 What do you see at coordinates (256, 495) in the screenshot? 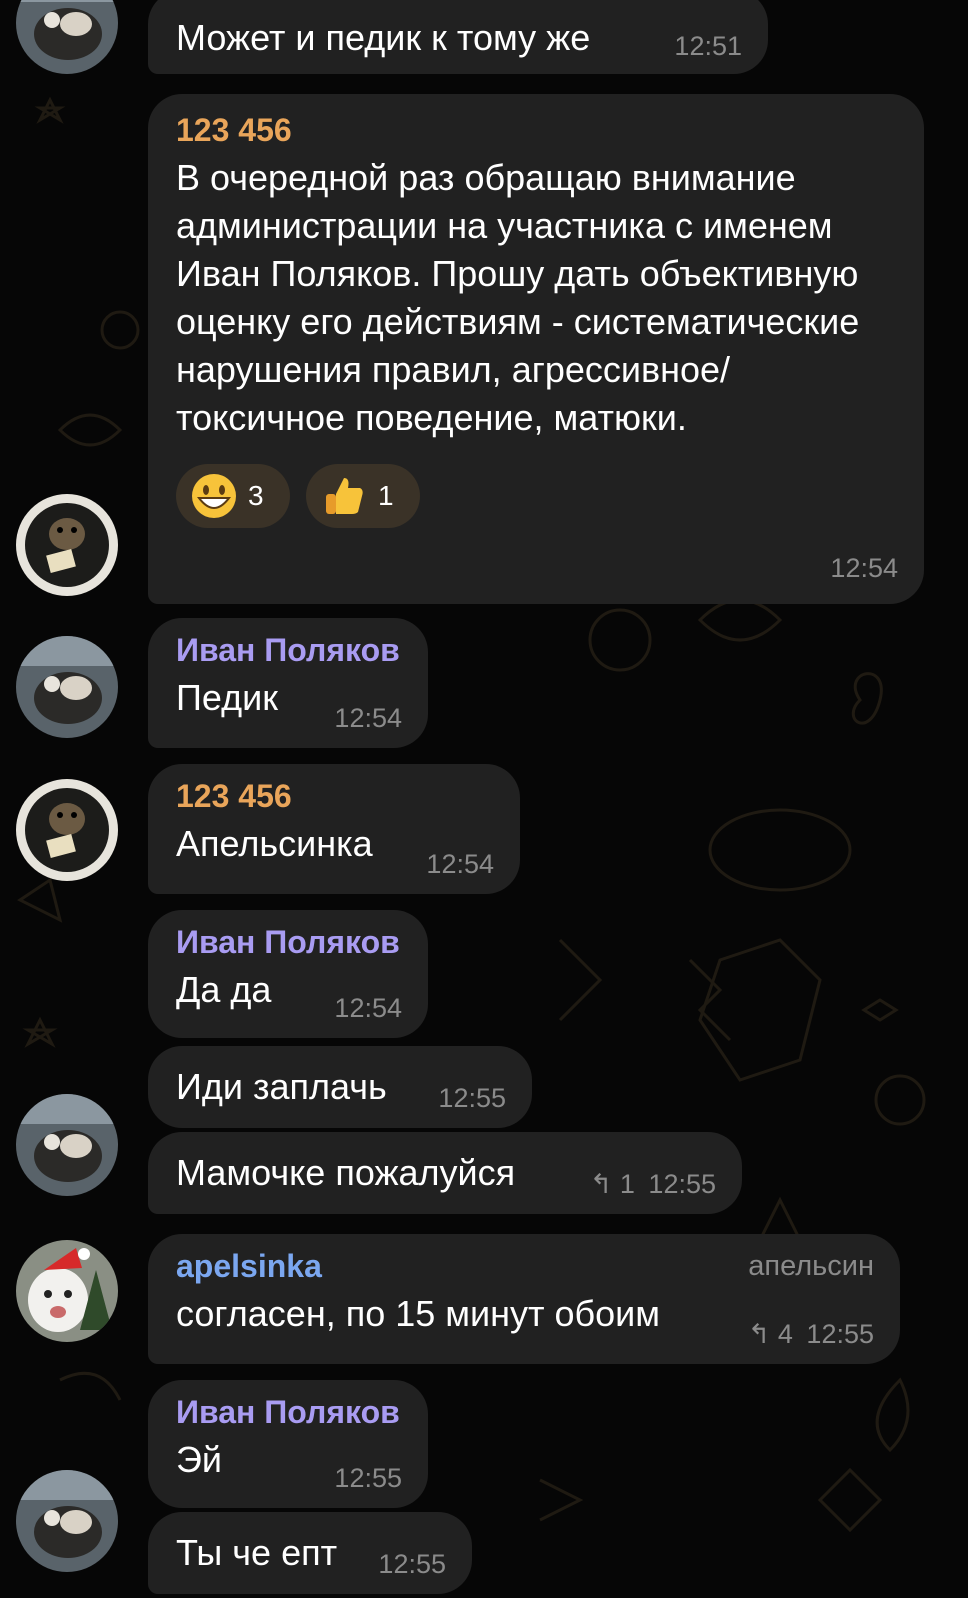
I see `reaction-count: 3` at bounding box center [256, 495].